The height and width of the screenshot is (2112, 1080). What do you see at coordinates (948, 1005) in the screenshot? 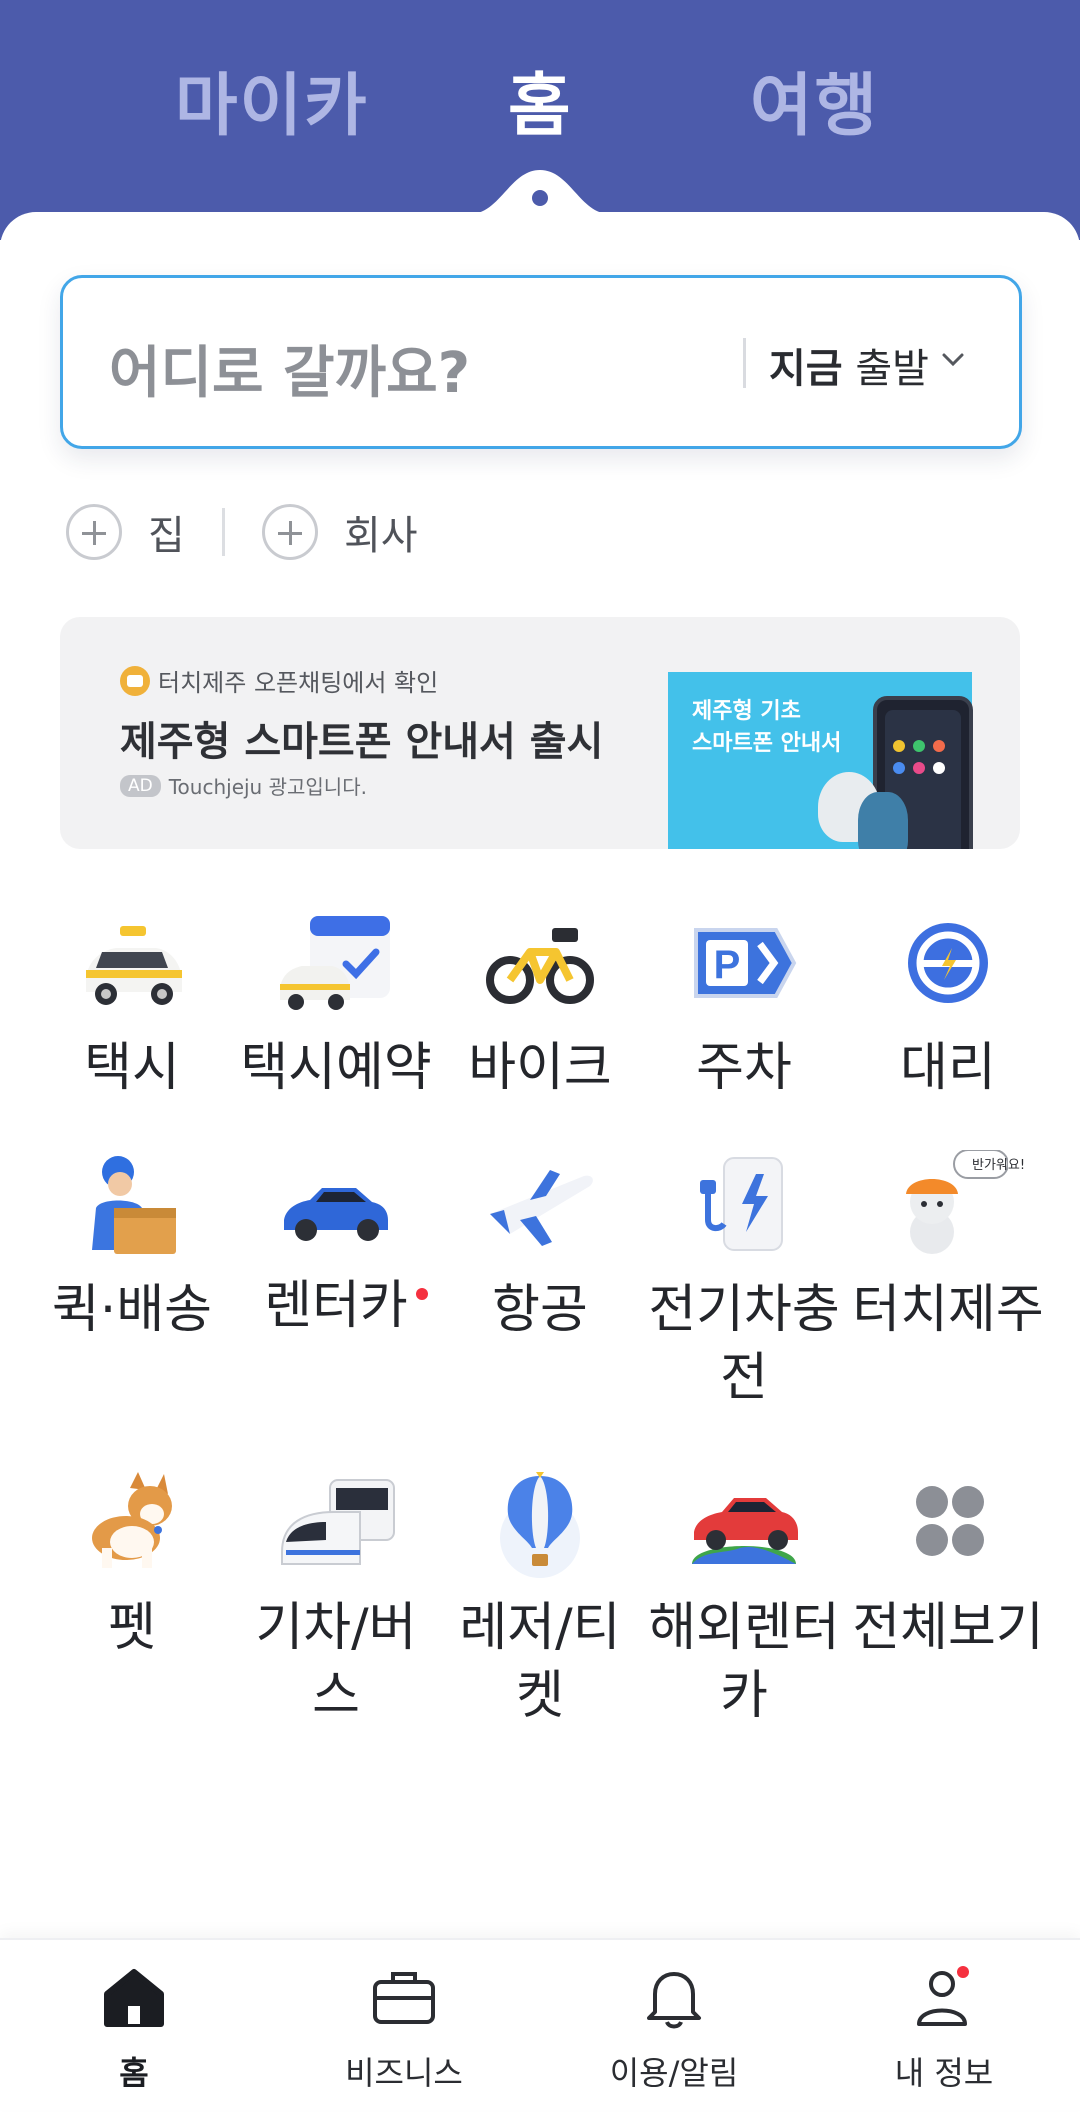
I see `service-designated-driver: 대리` at bounding box center [948, 1005].